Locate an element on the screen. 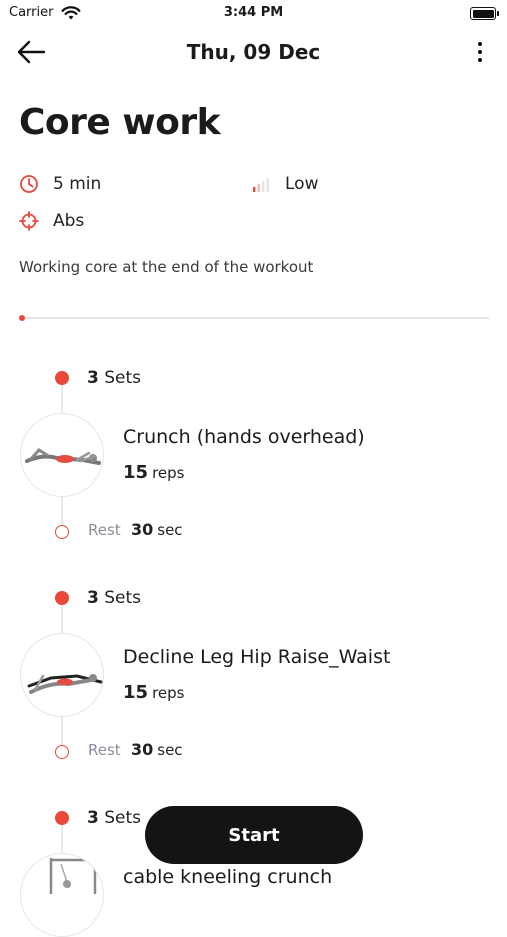  crunch-figure-image is located at coordinates (63, 456).